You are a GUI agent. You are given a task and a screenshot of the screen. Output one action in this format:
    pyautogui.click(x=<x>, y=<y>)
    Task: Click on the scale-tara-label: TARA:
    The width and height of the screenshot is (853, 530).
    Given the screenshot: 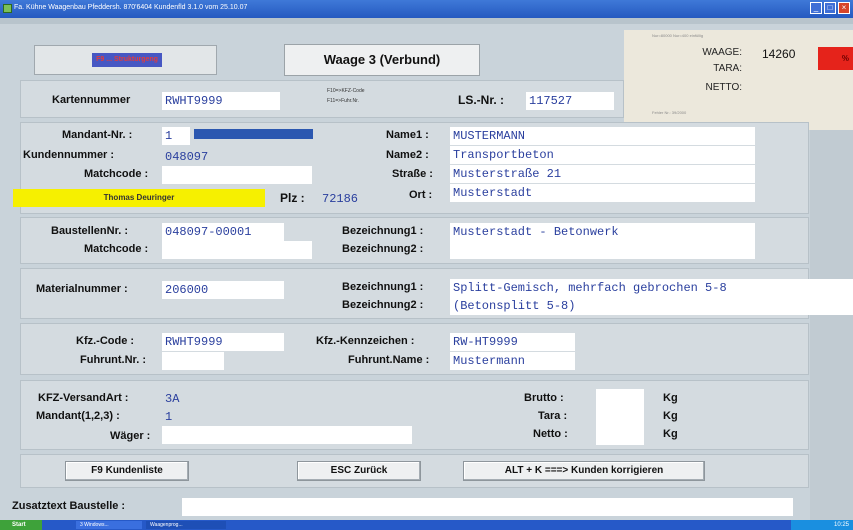 What is the action you would take?
    pyautogui.click(x=727, y=68)
    